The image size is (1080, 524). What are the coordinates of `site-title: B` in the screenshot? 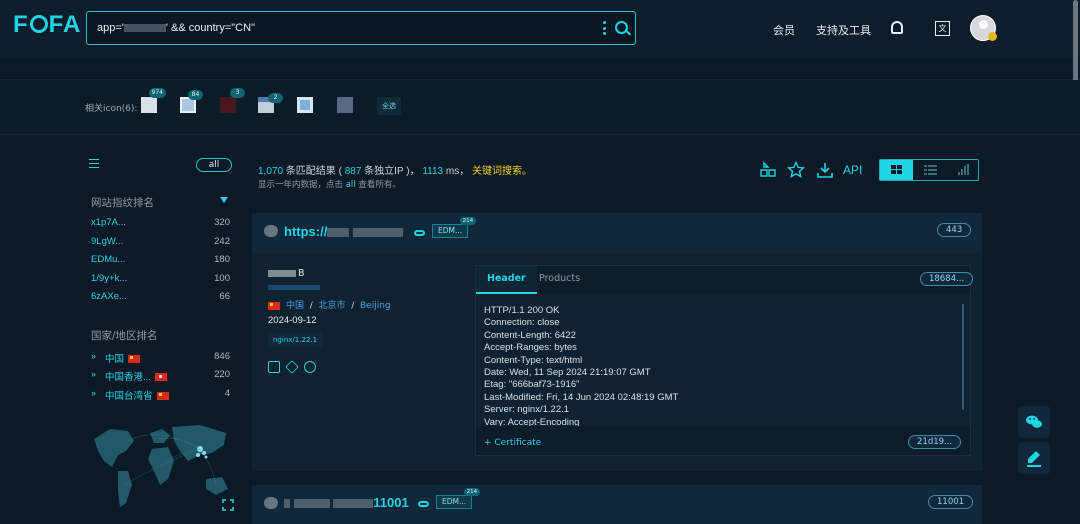 It's located at (286, 273).